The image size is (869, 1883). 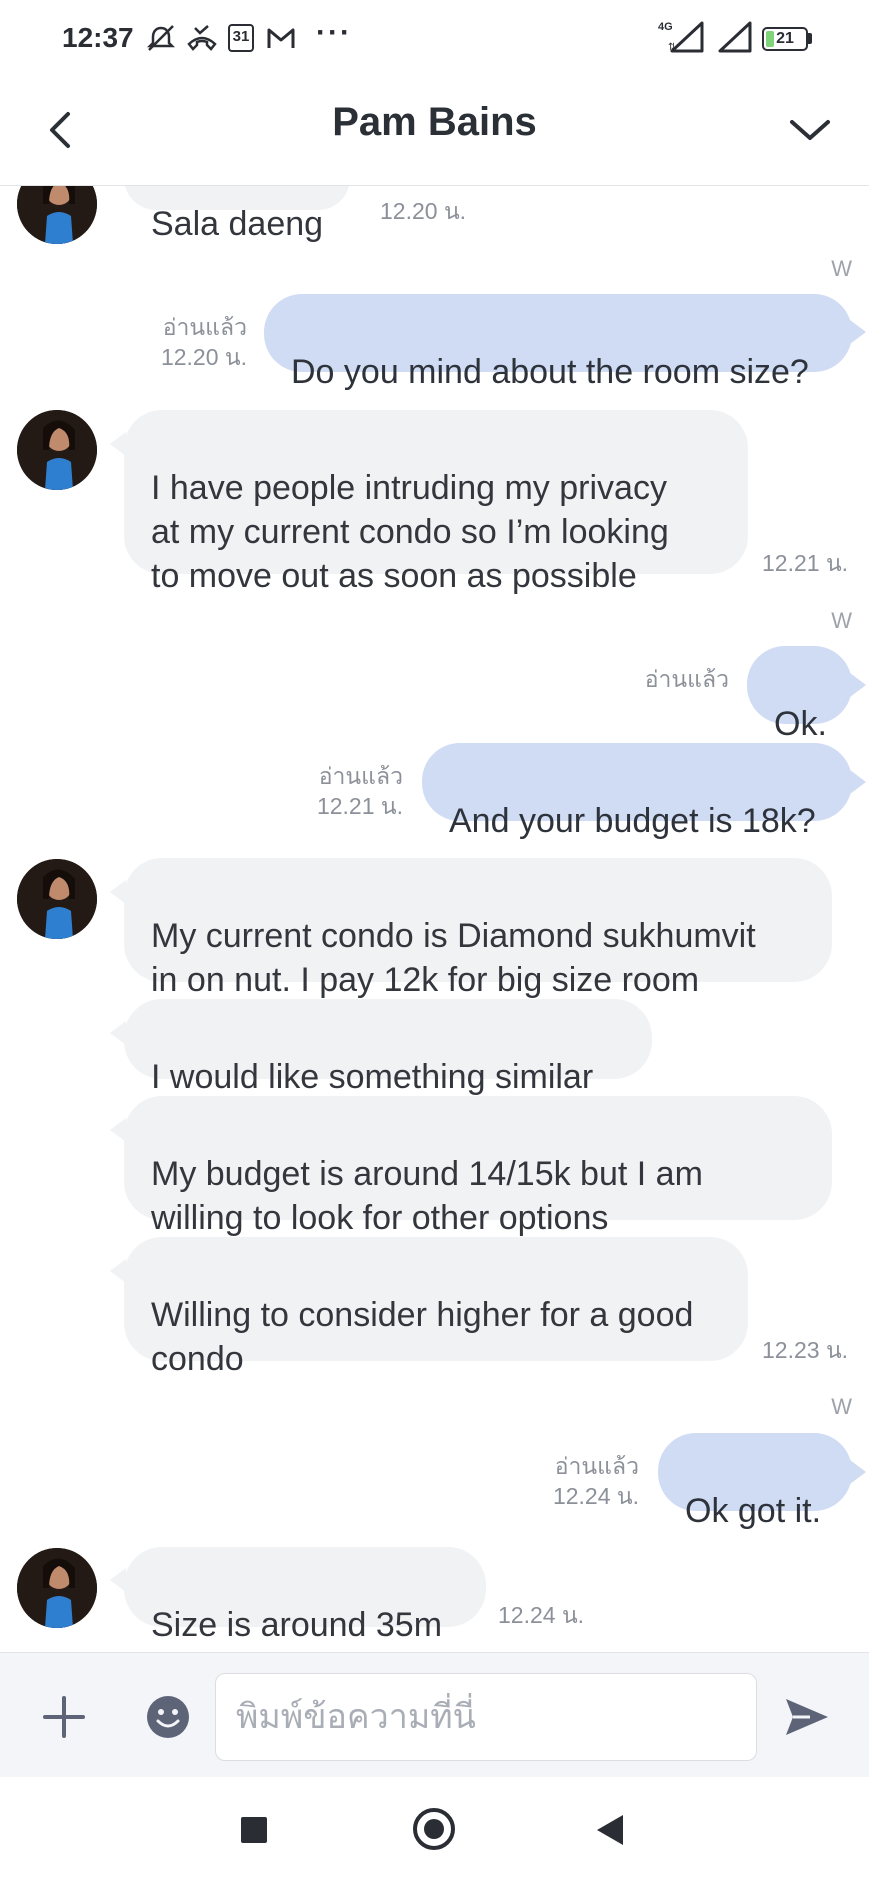 I want to click on back-icon, so click(x=610, y=1830).